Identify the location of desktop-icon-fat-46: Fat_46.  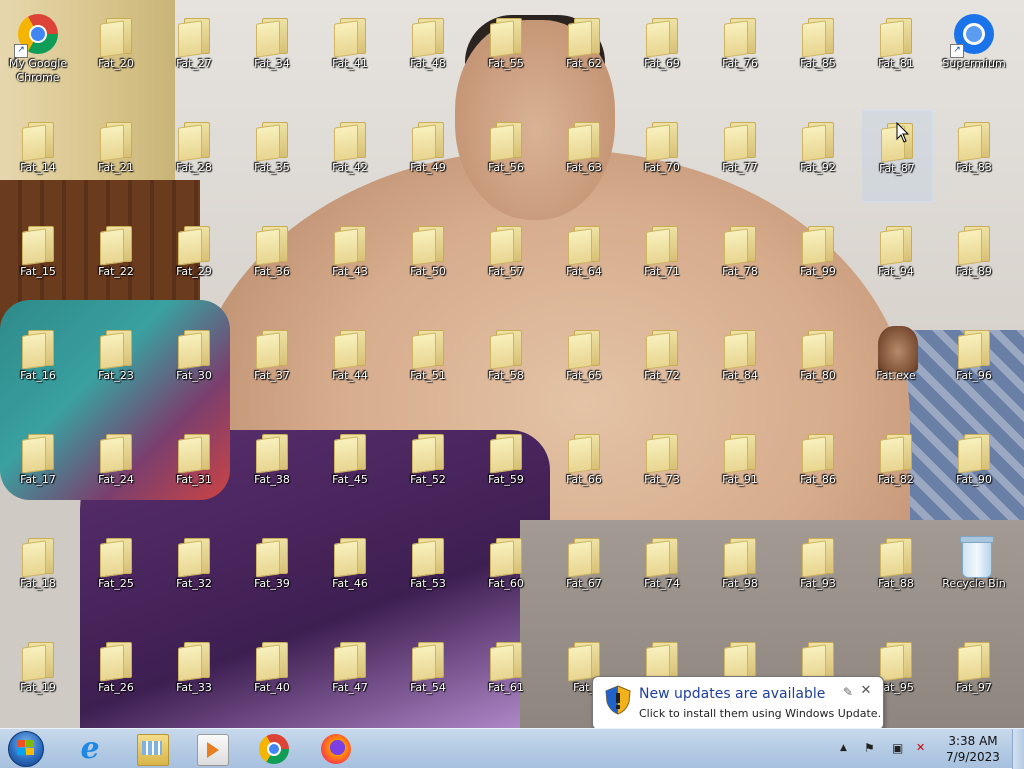
(350, 571).